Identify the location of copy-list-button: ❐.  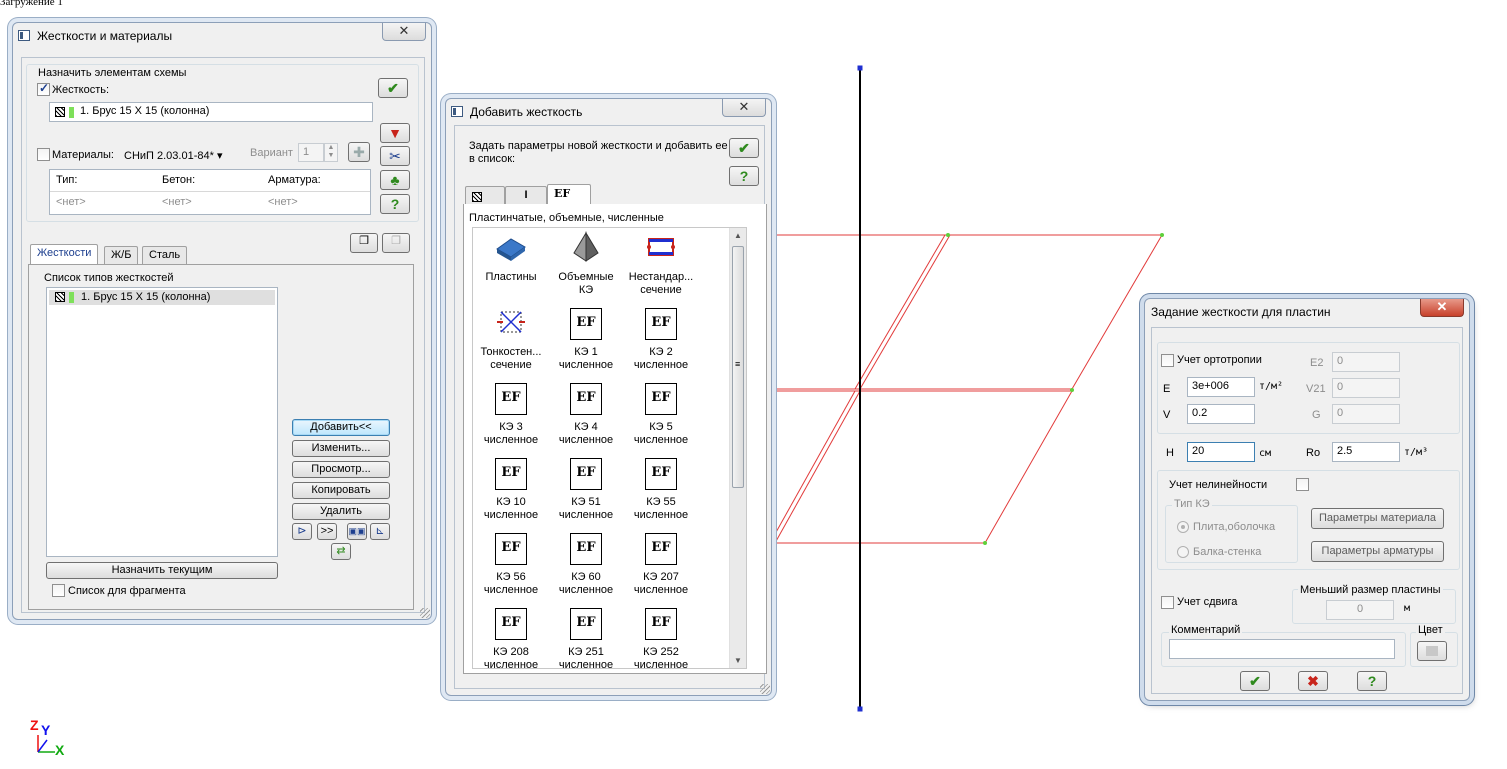
(364, 243).